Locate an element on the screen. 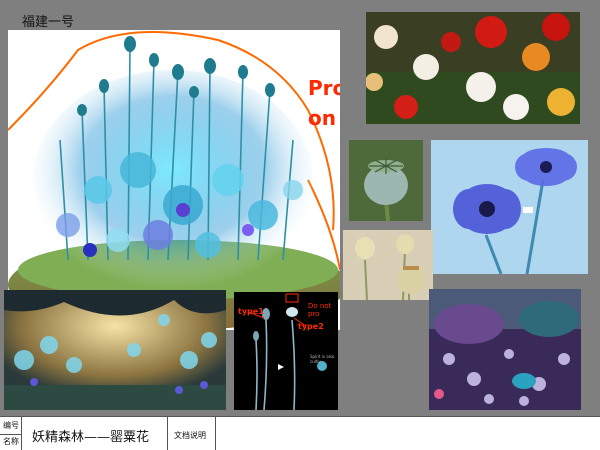 The width and height of the screenshot is (600, 450). poppy-field-photo is located at coordinates (473, 68).